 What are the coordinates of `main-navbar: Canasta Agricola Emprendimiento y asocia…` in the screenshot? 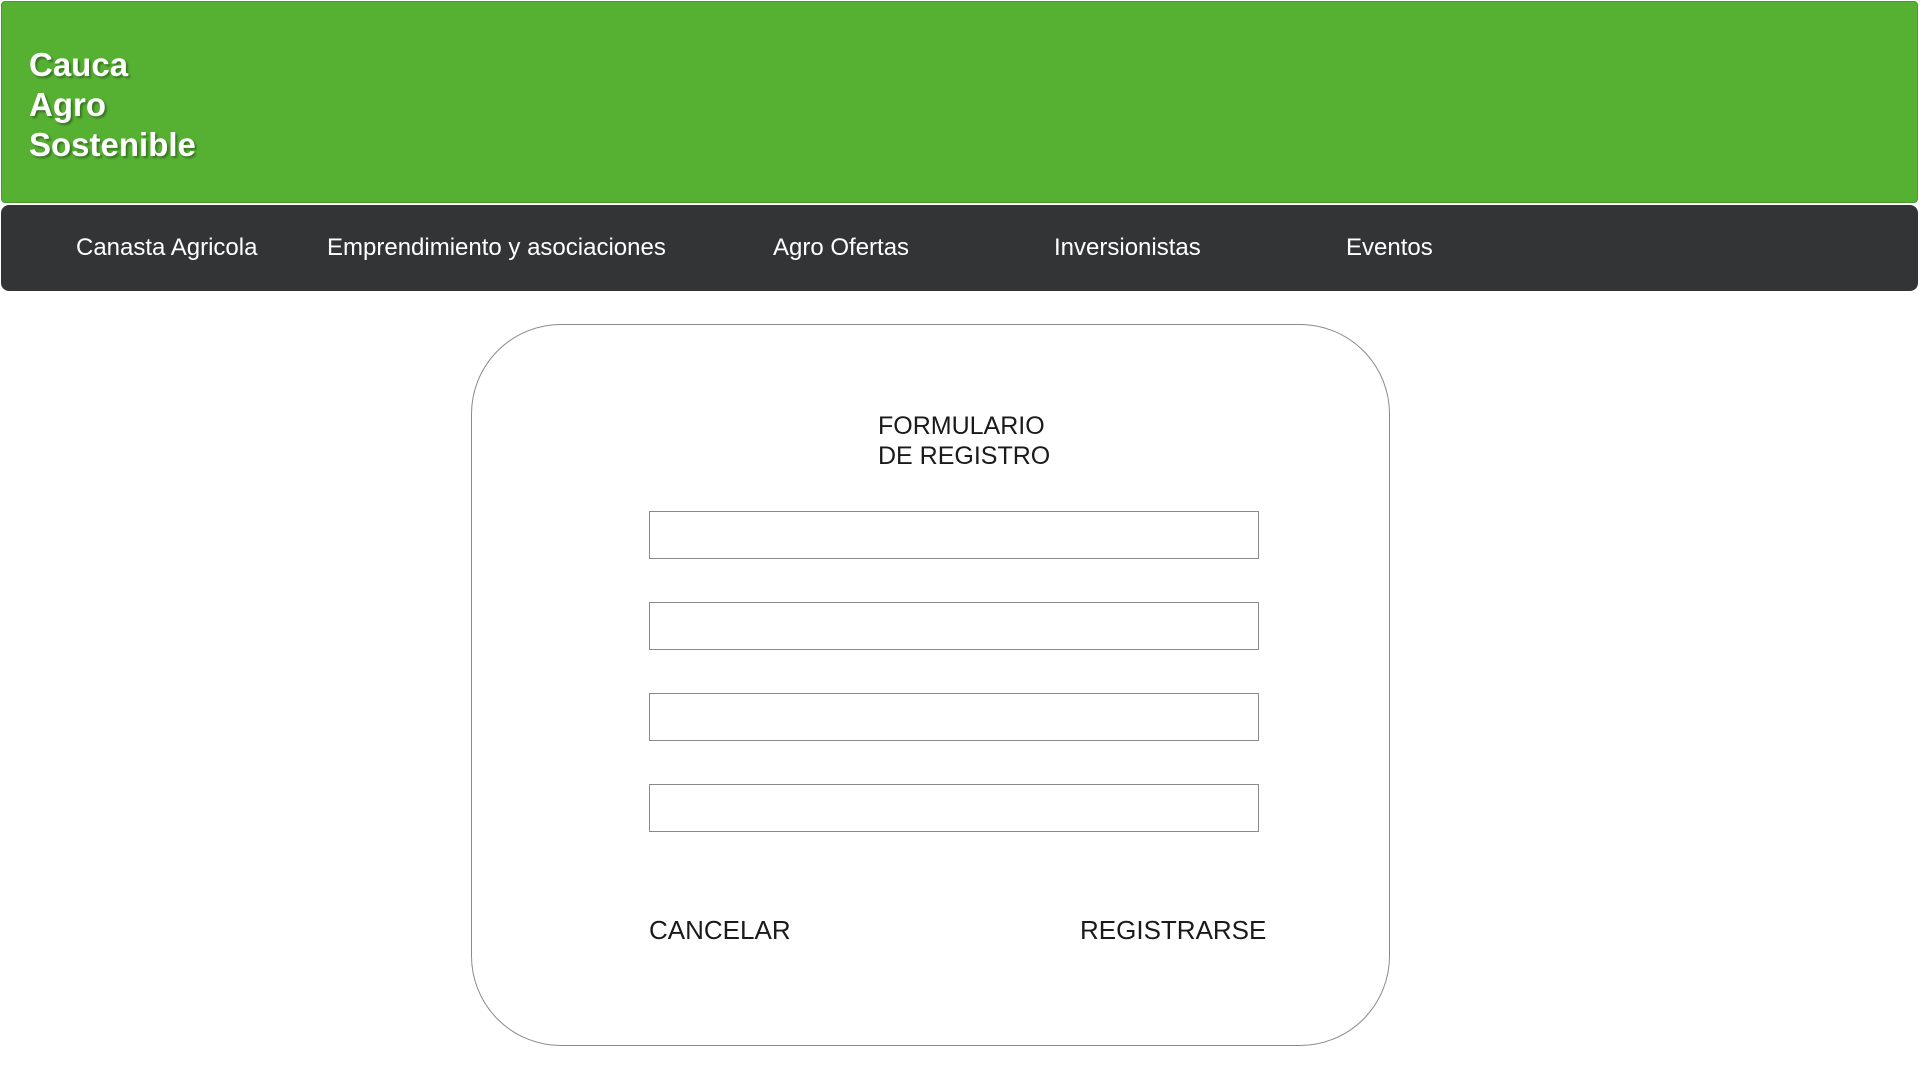 It's located at (959, 248).